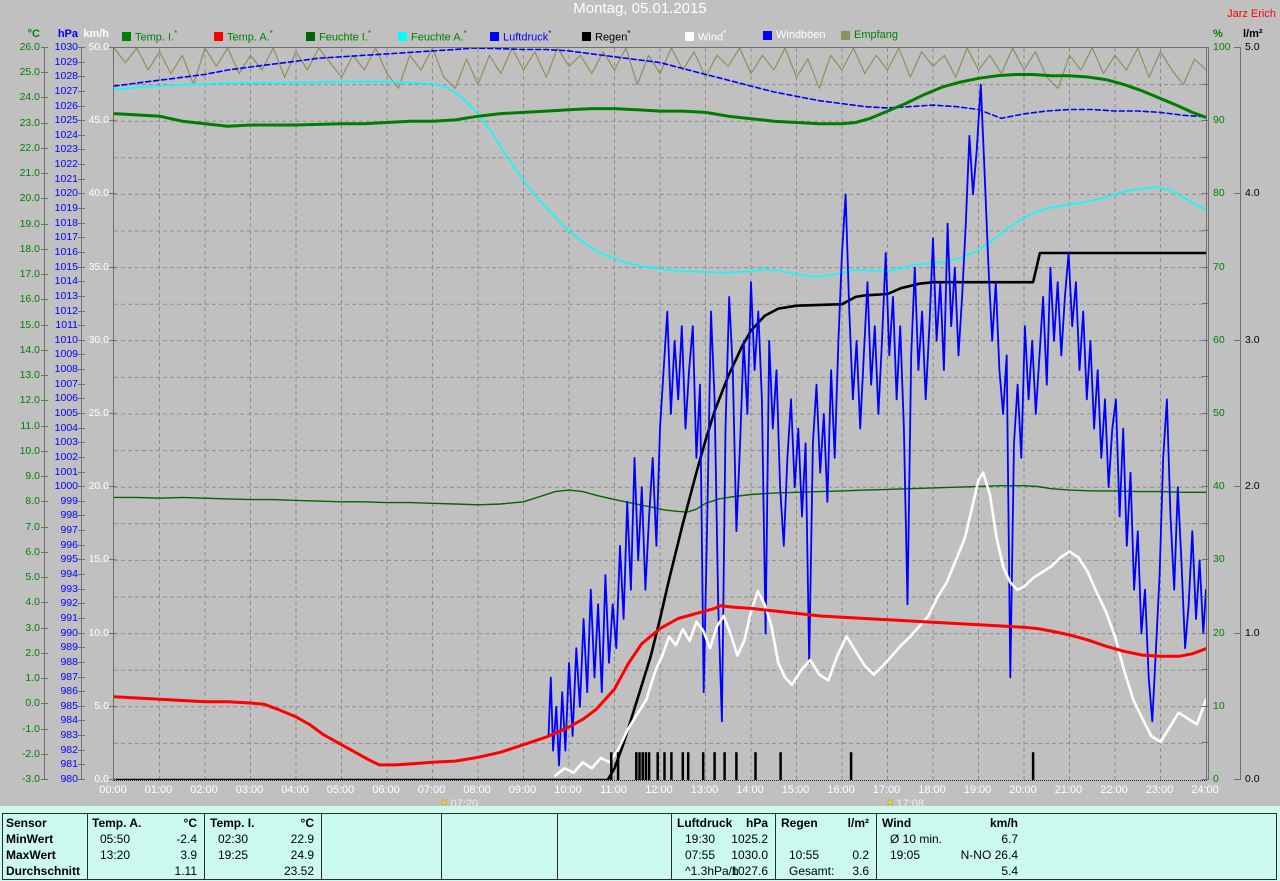  I want to click on pct-ticks-label: 90, so click(1219, 120).